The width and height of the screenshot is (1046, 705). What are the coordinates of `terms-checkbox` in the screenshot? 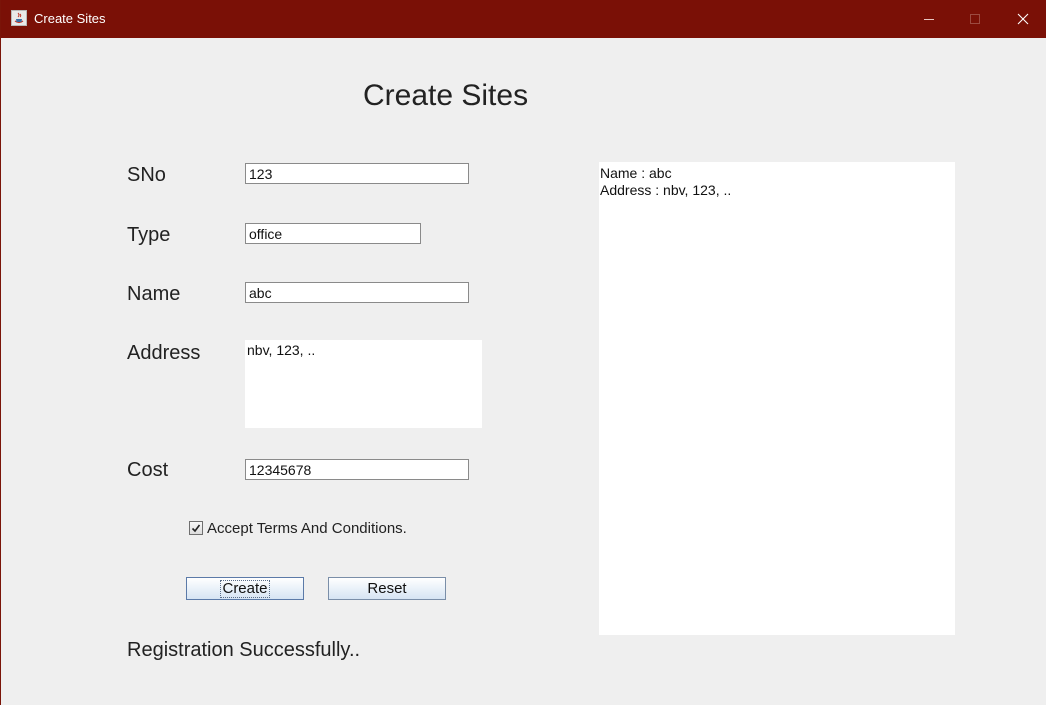 It's located at (196, 528).